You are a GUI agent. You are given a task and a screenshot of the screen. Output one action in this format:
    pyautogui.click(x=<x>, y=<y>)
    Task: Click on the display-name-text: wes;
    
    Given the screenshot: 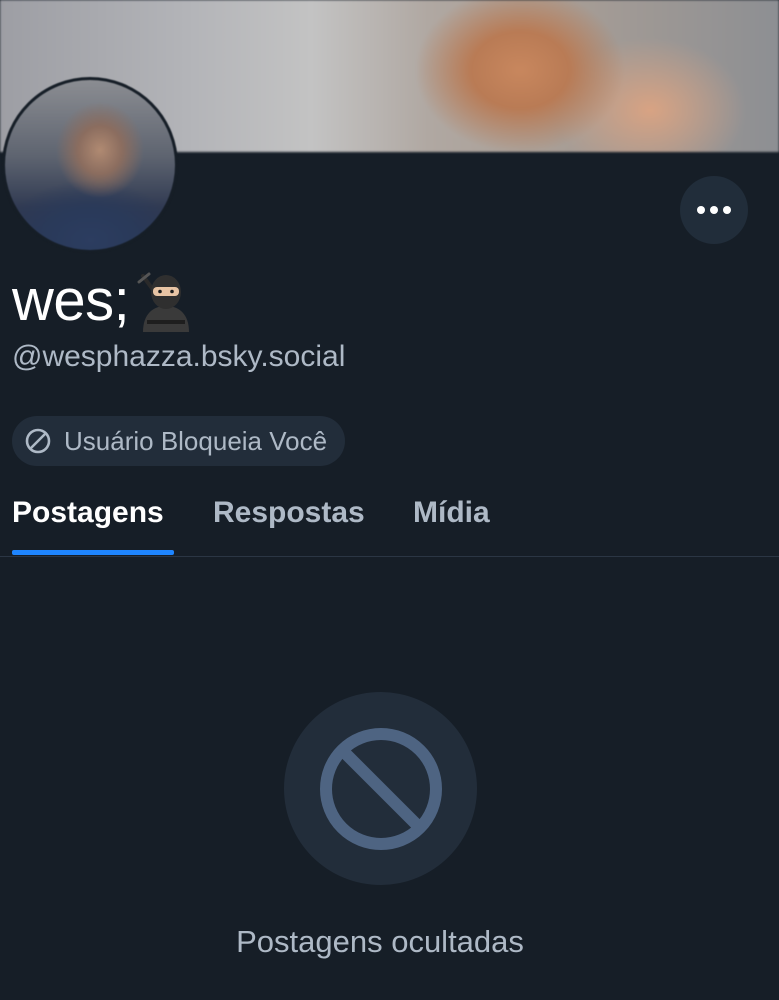 What is the action you would take?
    pyautogui.click(x=71, y=300)
    